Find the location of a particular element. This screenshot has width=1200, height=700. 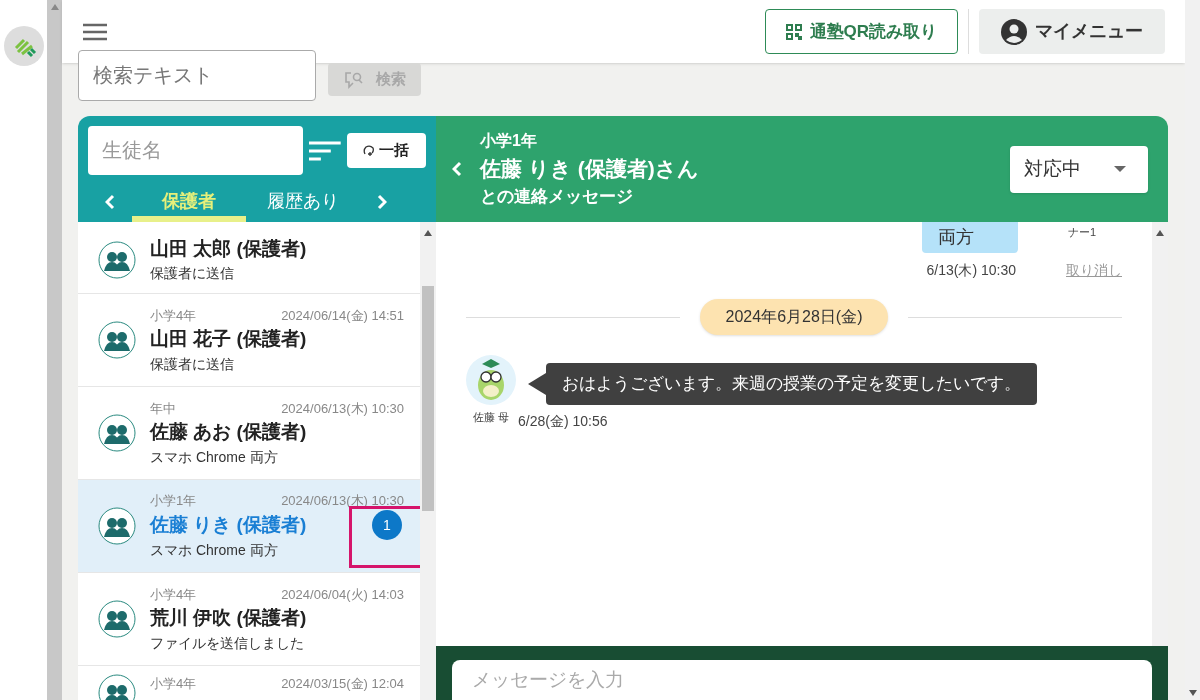

qr-code-icon is located at coordinates (793, 31).